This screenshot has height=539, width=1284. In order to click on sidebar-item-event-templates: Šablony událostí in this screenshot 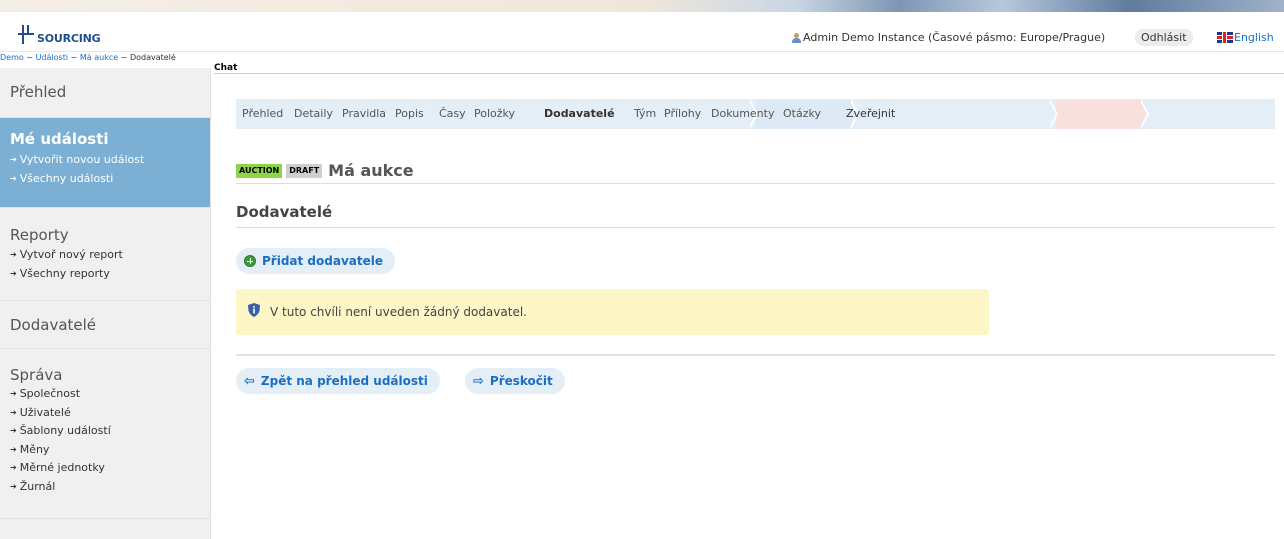, I will do `click(110, 431)`.